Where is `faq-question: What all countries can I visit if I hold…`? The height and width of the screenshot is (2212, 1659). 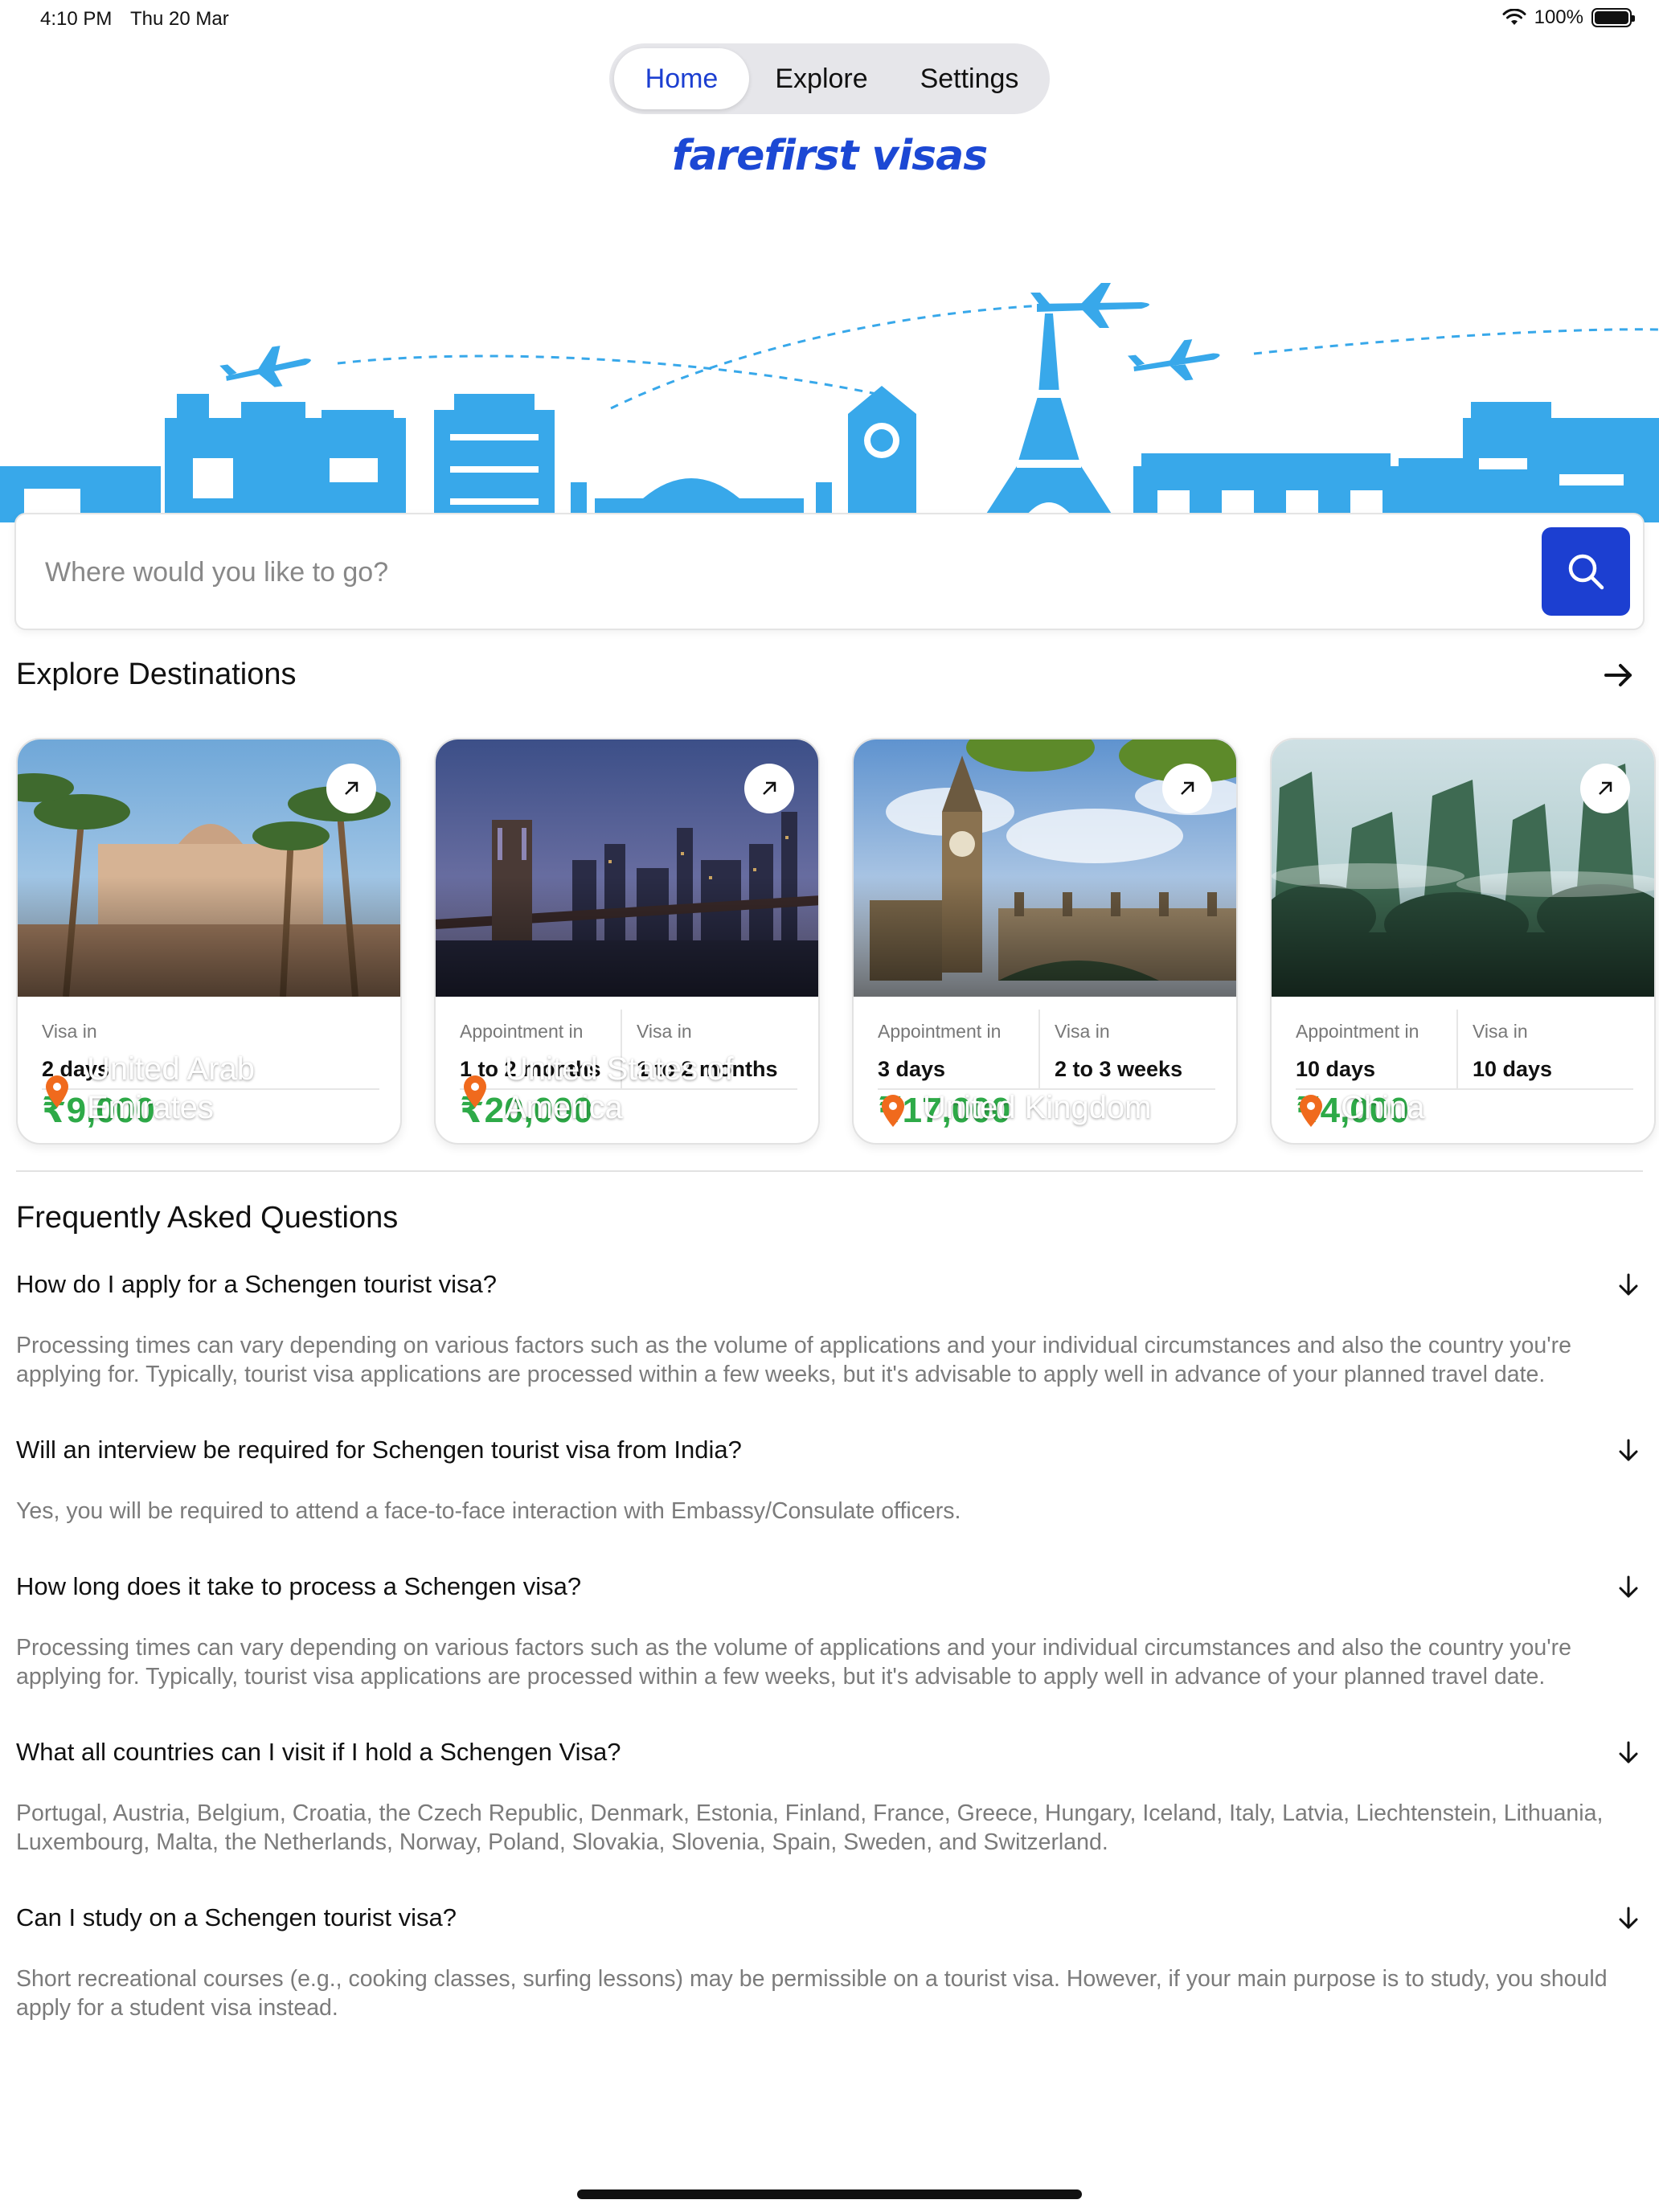 faq-question: What all countries can I visit if I hold… is located at coordinates (829, 1752).